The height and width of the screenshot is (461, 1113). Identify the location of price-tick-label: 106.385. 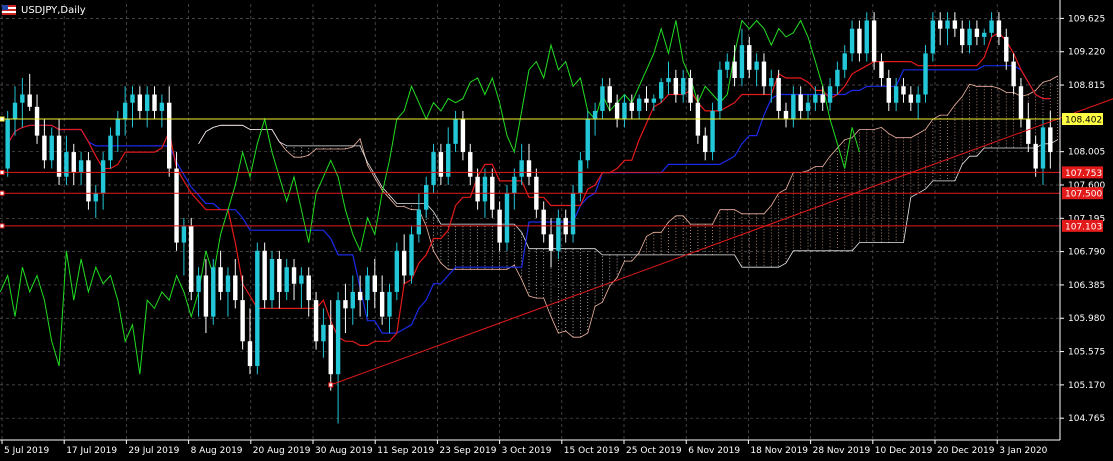
(1086, 286).